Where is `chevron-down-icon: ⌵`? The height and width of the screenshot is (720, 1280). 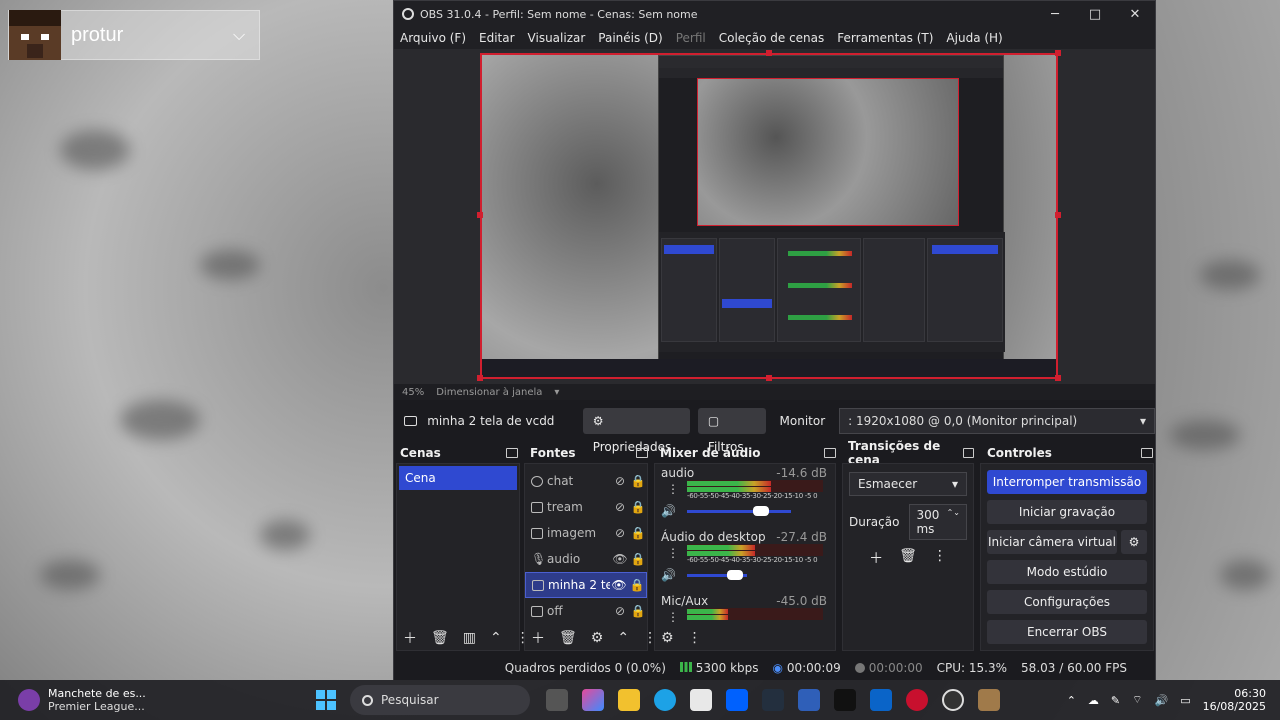 chevron-down-icon: ⌵ is located at coordinates (246, 35).